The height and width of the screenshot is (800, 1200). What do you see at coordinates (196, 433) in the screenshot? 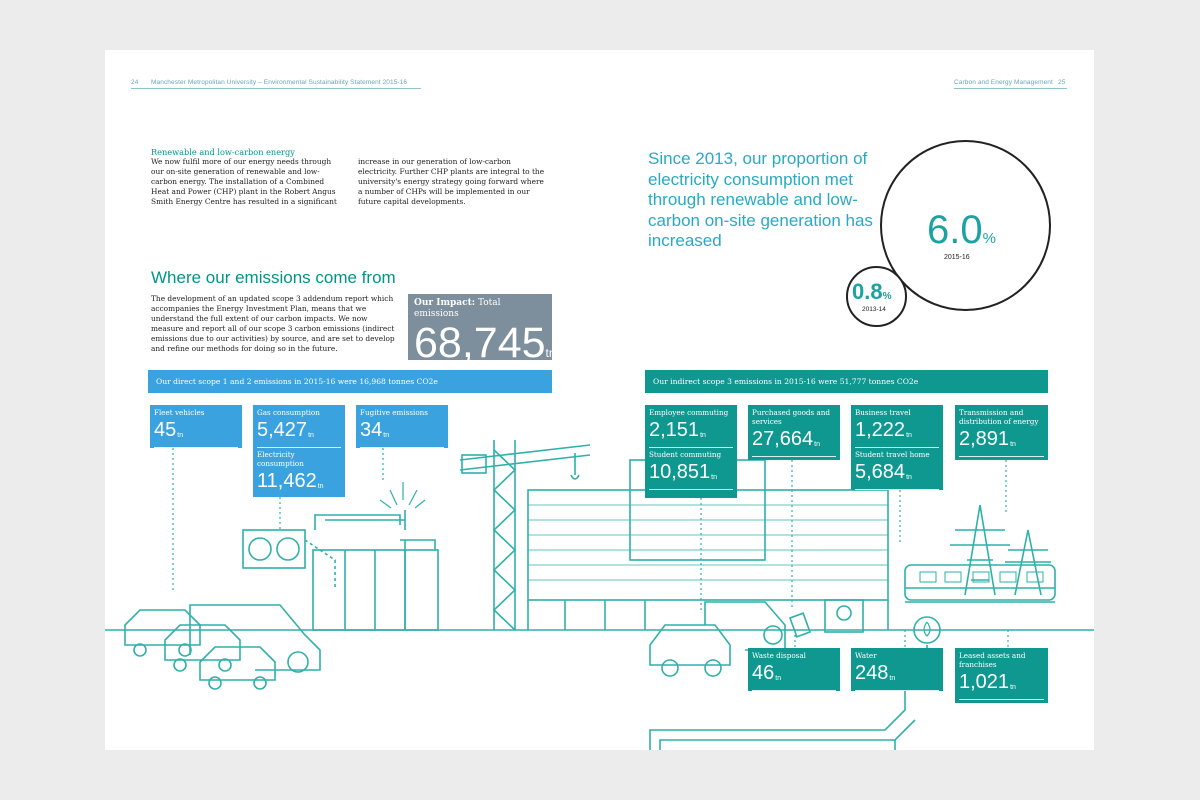
I see `fleet-value: 45tn` at bounding box center [196, 433].